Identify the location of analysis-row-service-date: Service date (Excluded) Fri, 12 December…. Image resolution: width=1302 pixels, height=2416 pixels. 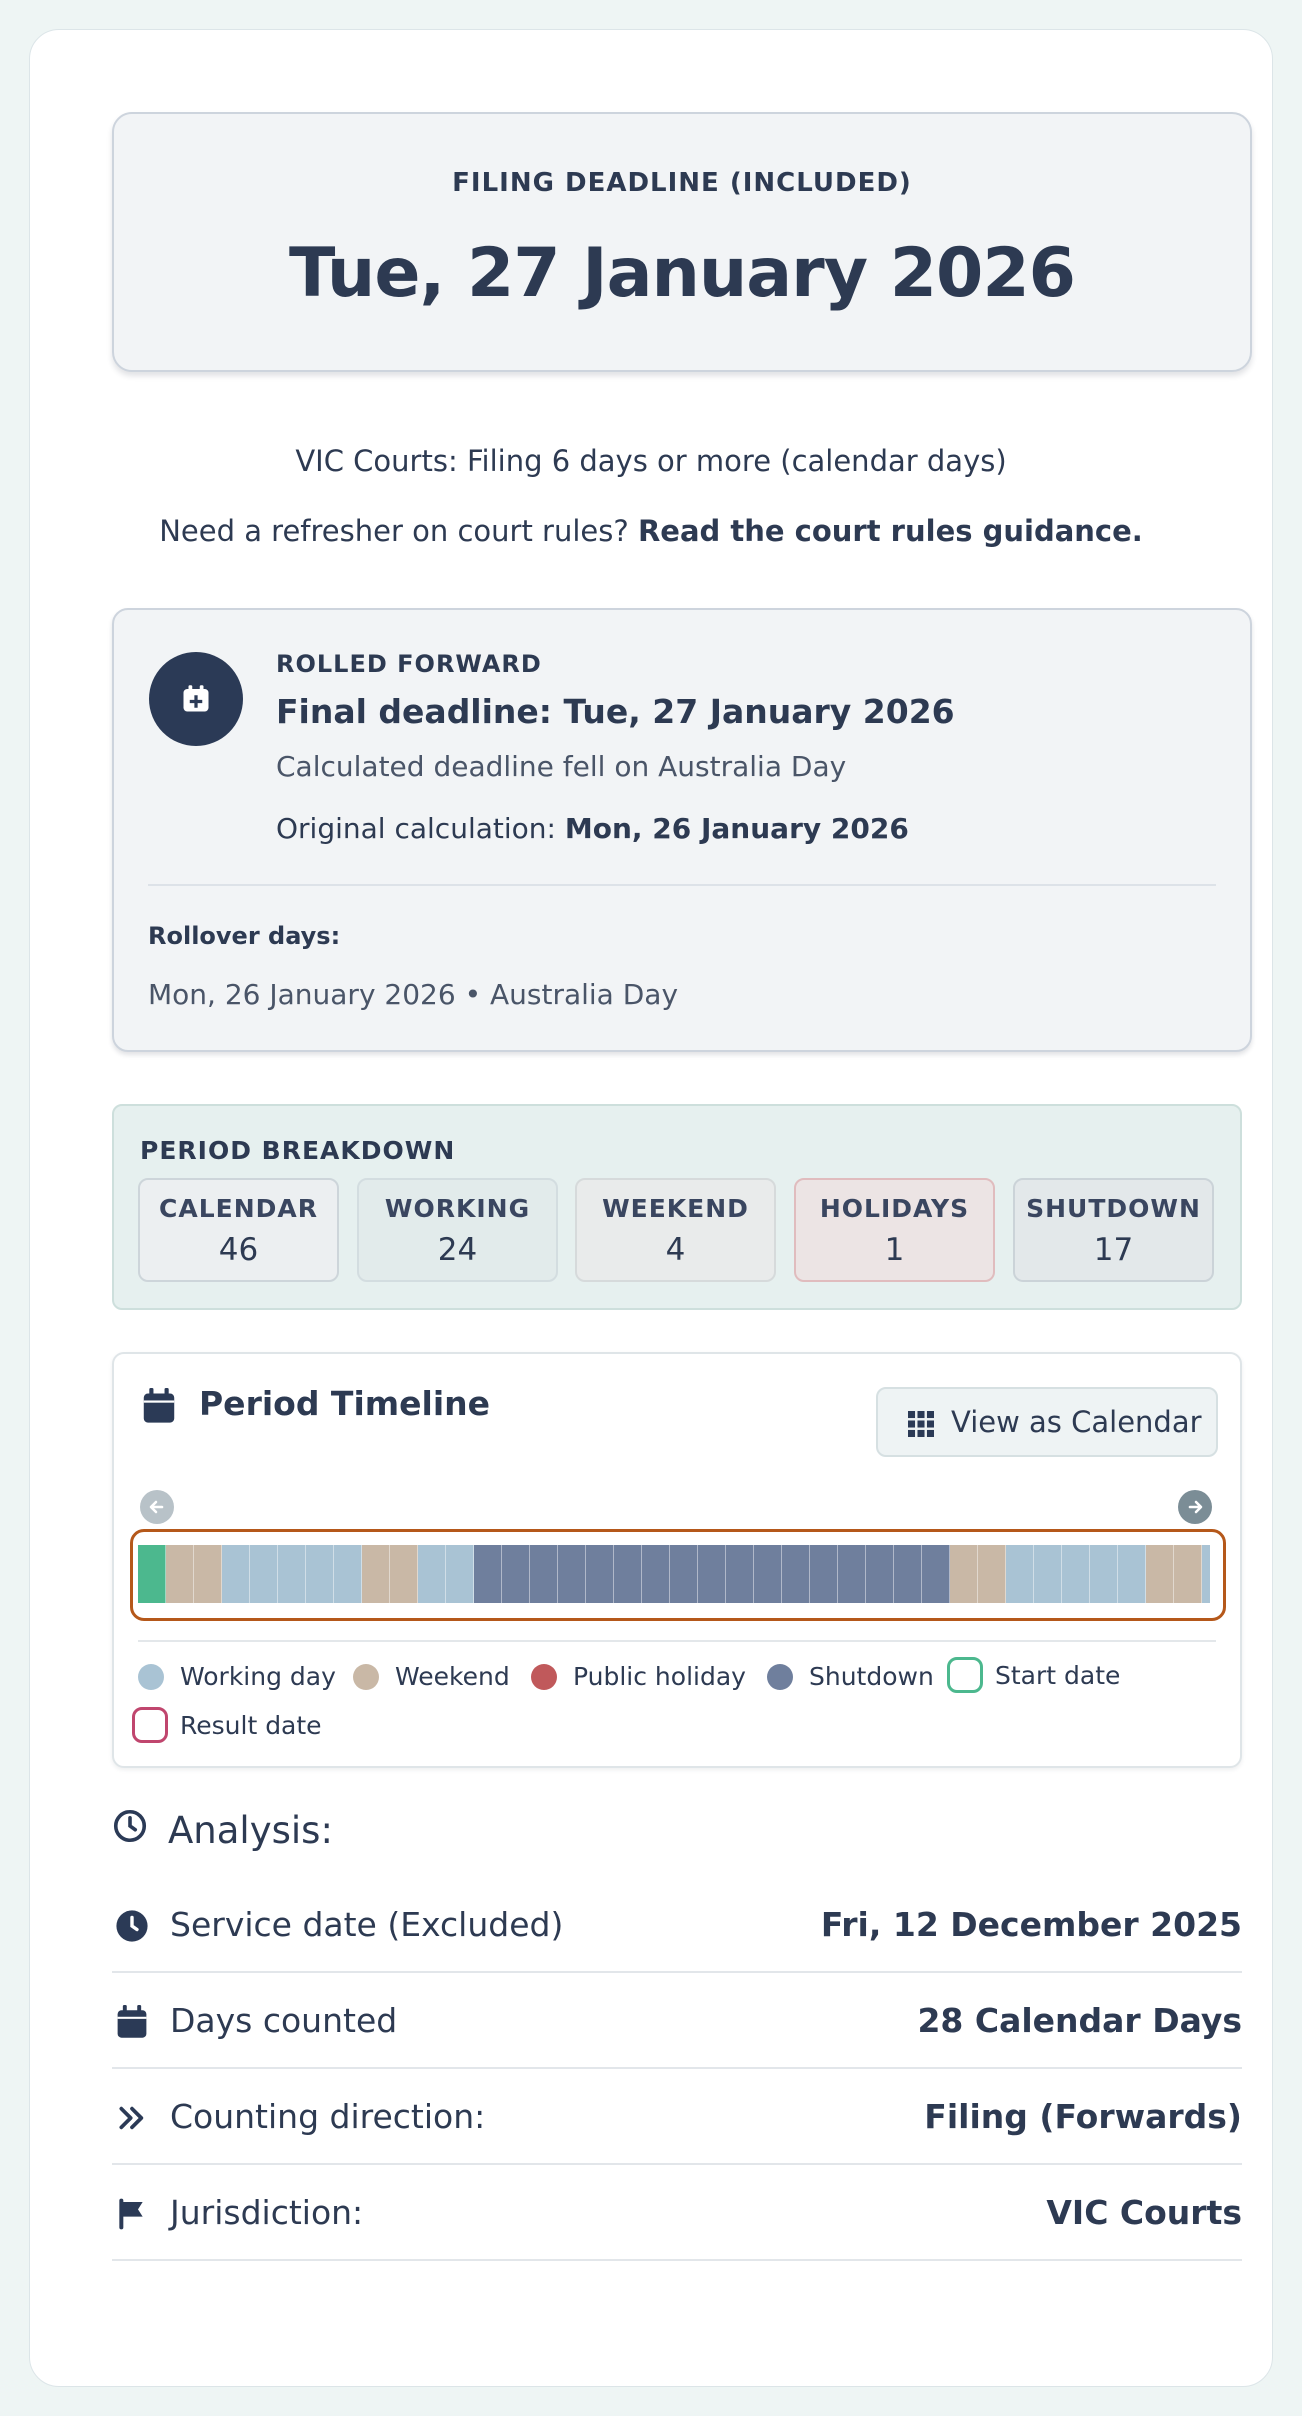
(677, 1925).